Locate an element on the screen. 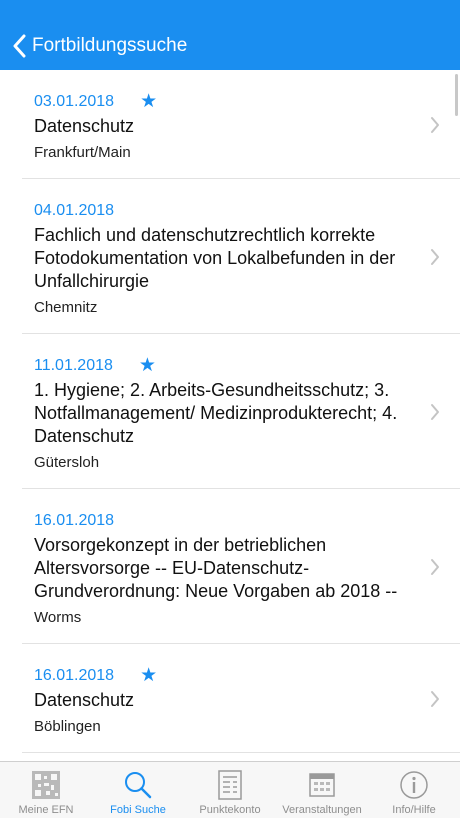  ledger-icon is located at coordinates (230, 785).